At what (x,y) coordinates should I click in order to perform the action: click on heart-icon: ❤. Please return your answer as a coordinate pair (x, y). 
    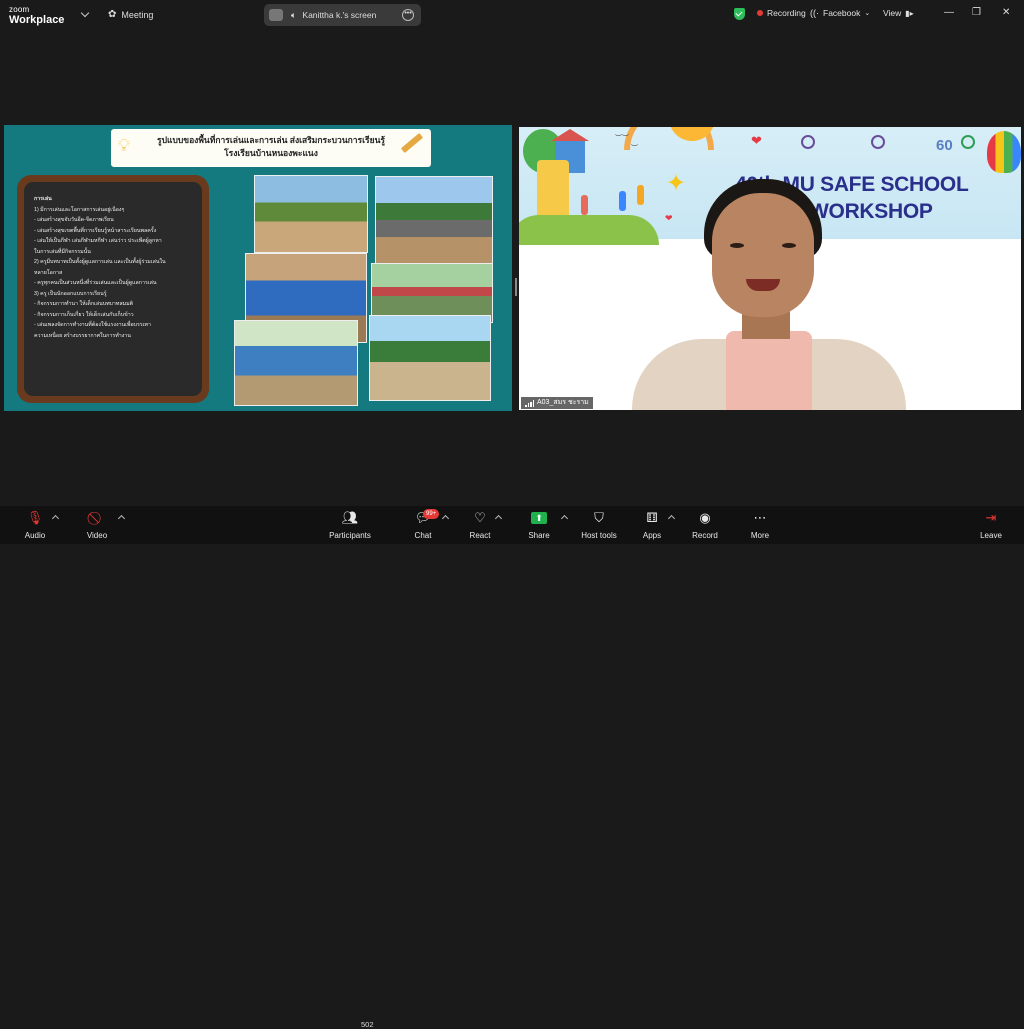
    Looking at the image, I should click on (756, 140).